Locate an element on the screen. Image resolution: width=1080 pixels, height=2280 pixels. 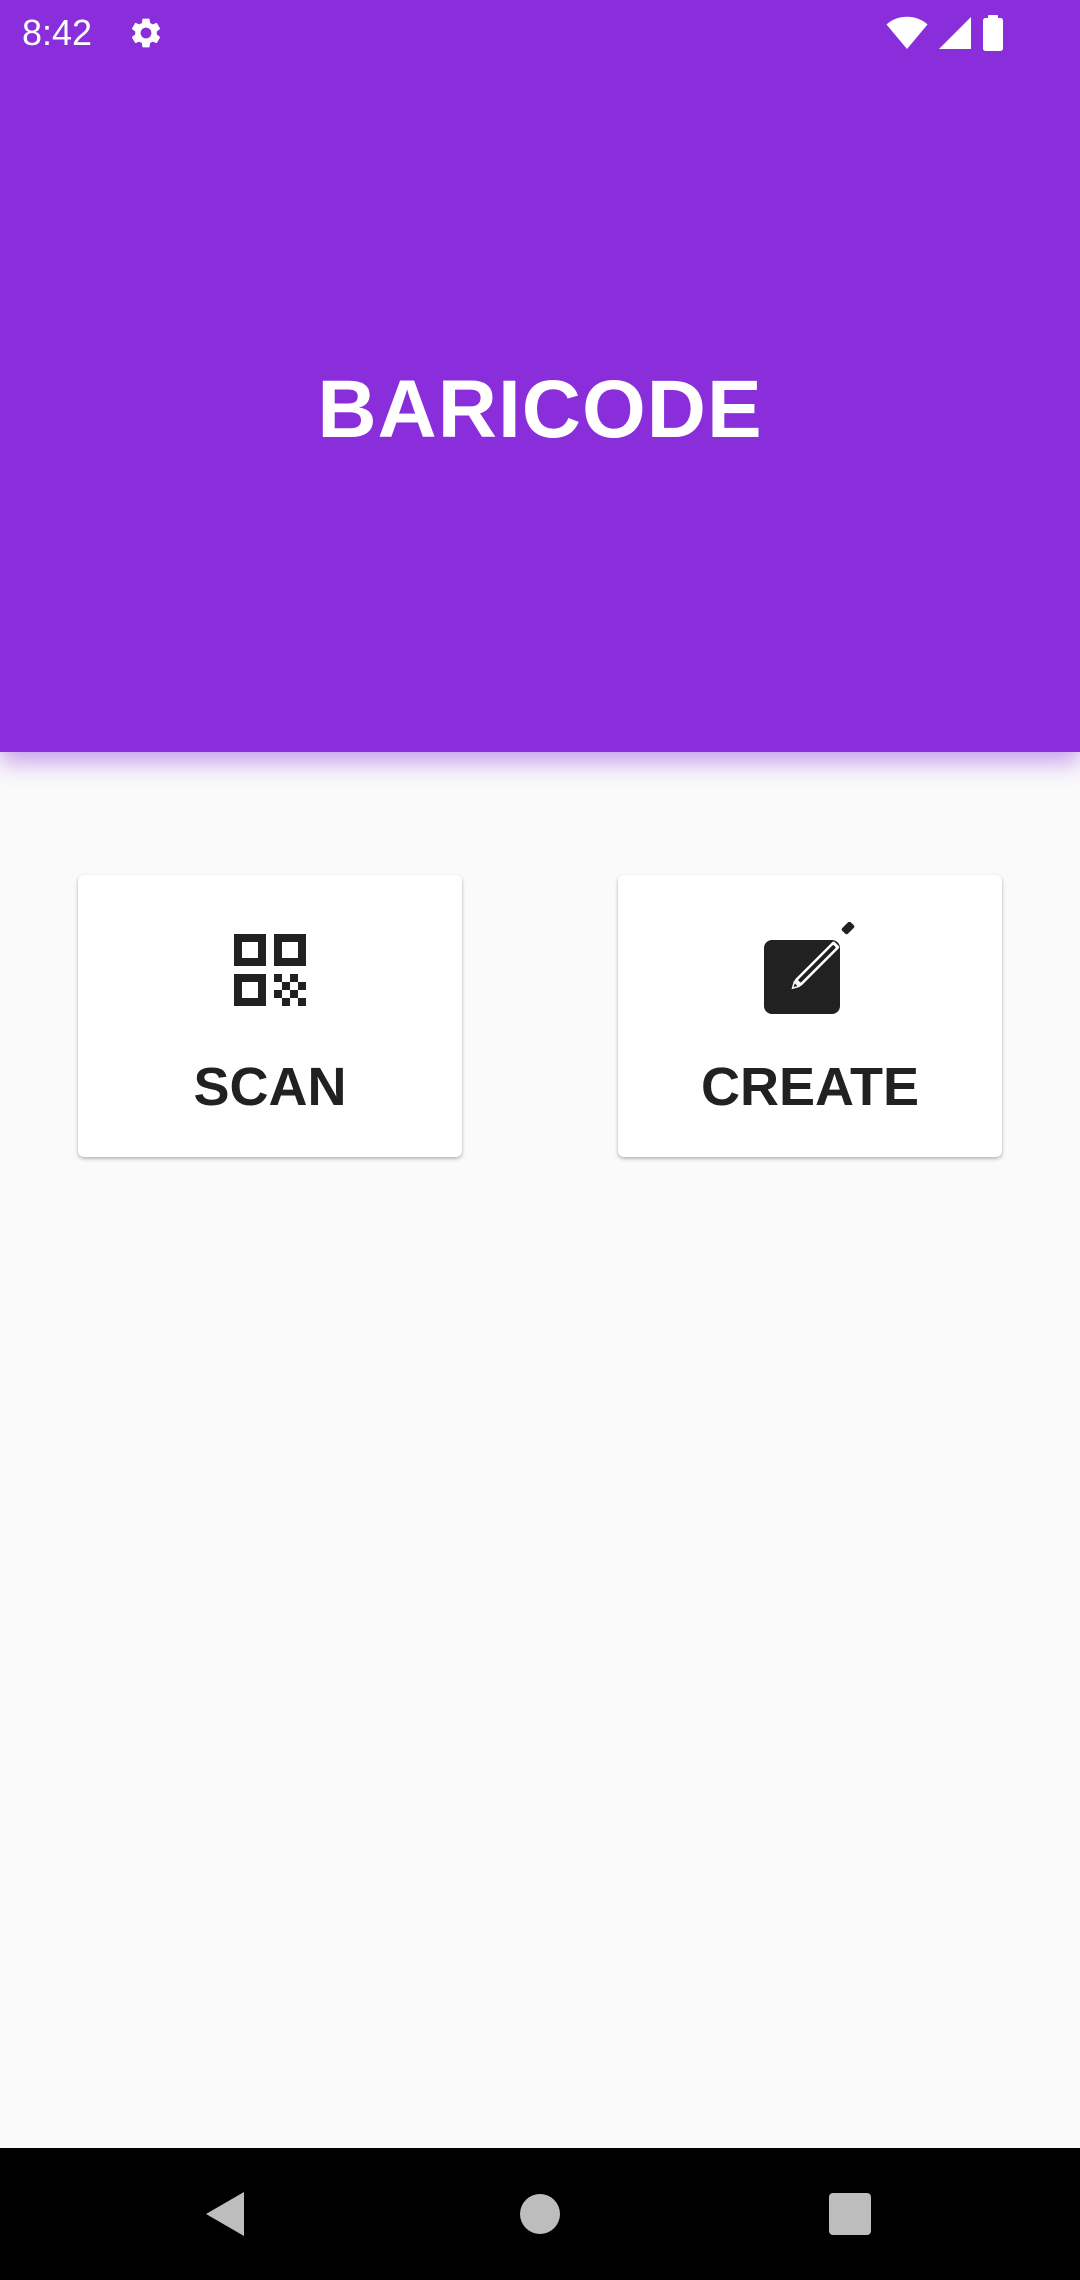
navigation-bar is located at coordinates (540, 2214).